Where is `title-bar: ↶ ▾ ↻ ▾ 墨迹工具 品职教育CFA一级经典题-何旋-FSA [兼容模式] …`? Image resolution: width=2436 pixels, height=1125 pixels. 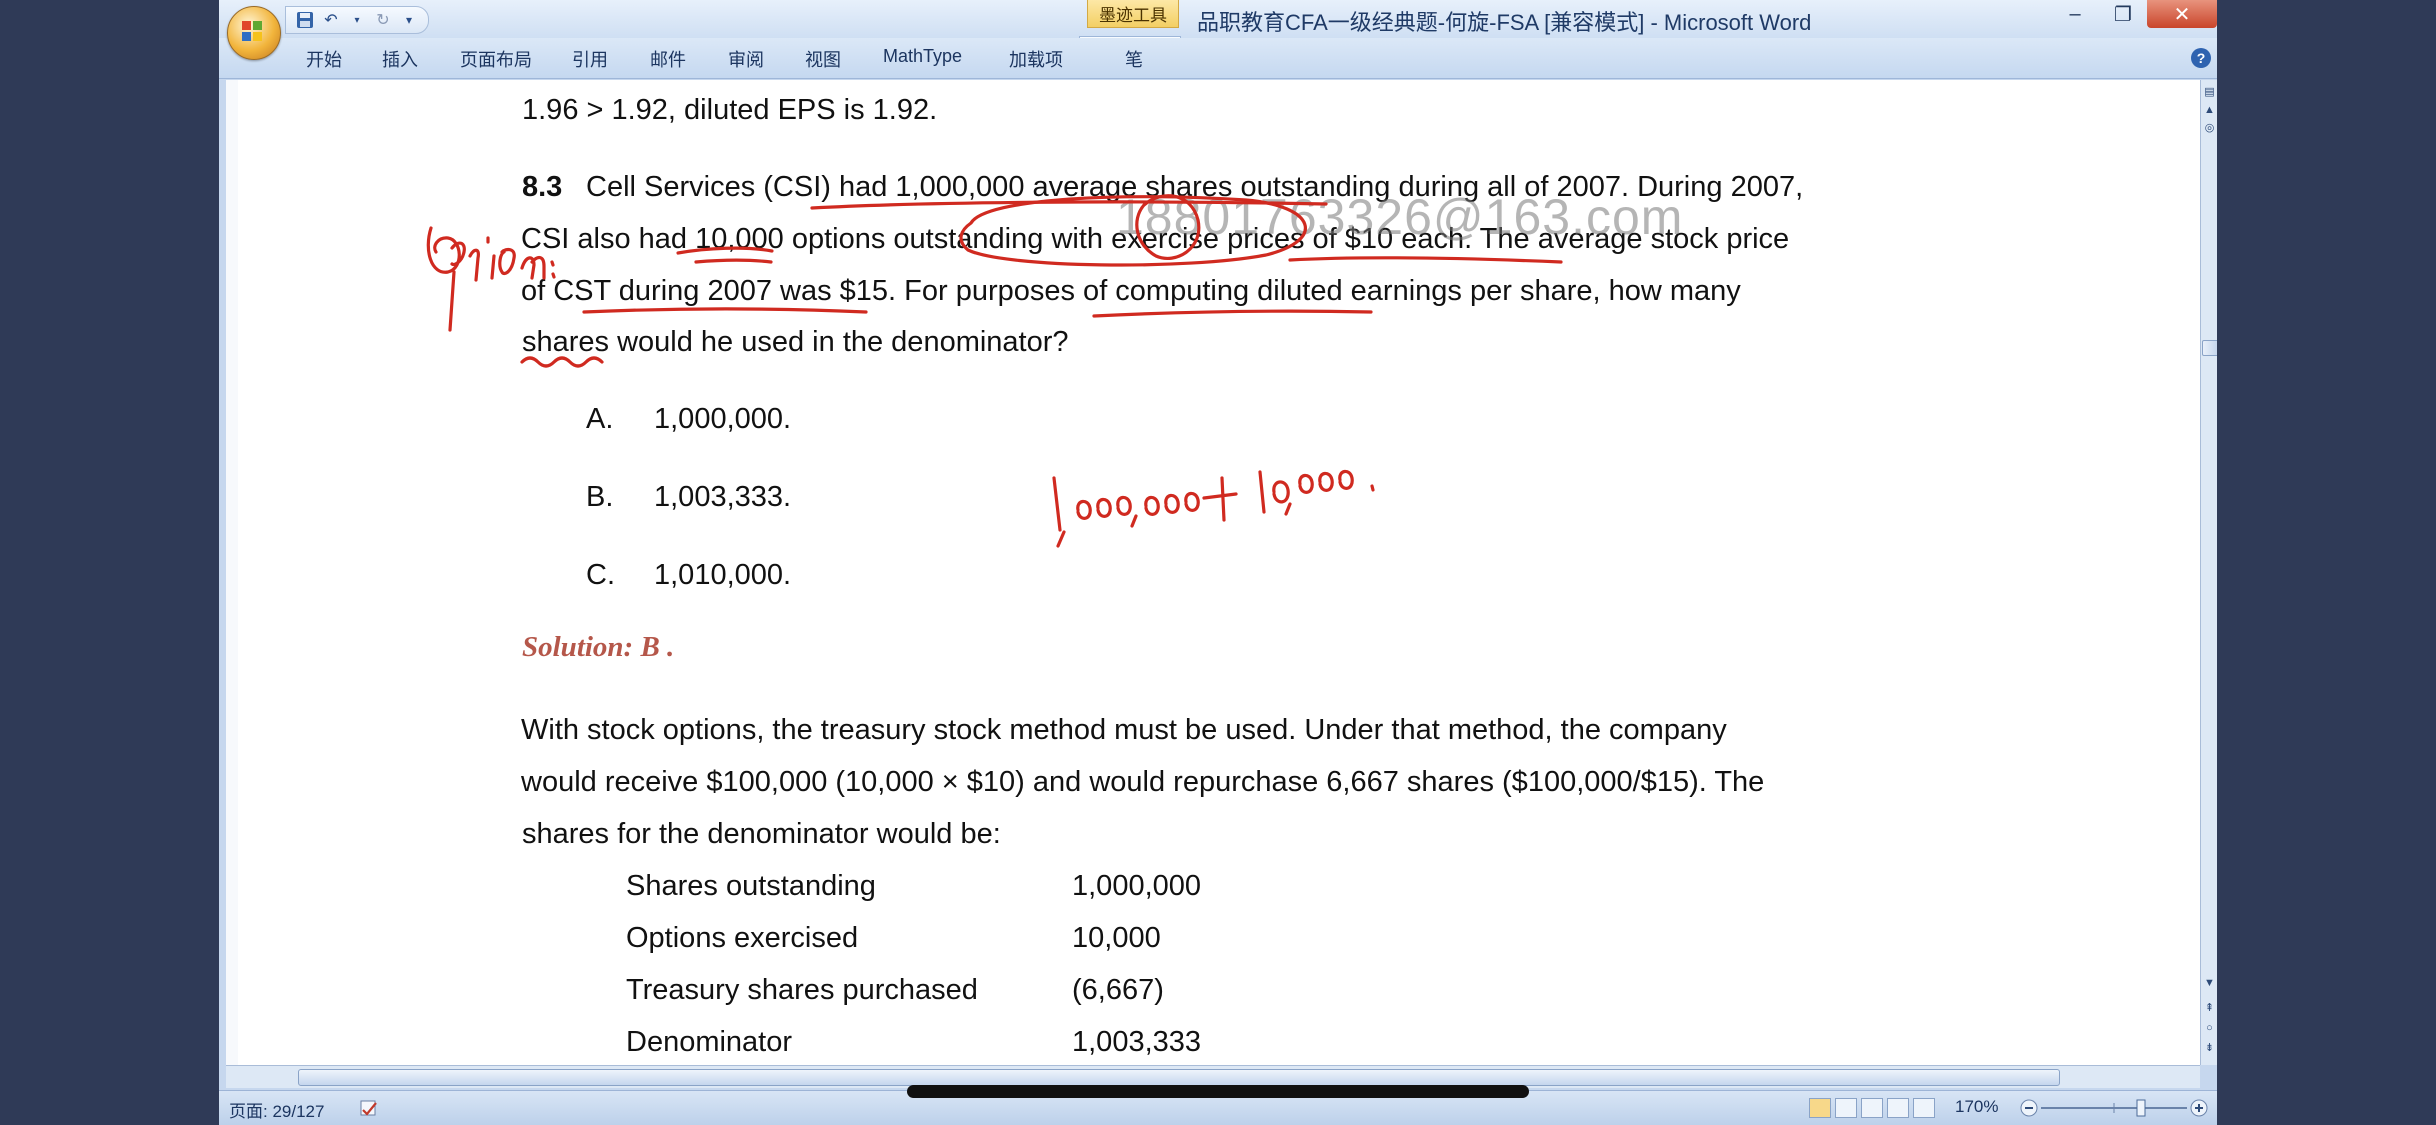
title-bar: ↶ ▾ ↻ ▾ 墨迹工具 品职教育CFA一级经典题-何旋-FSA [兼容模式] … is located at coordinates (1218, 19).